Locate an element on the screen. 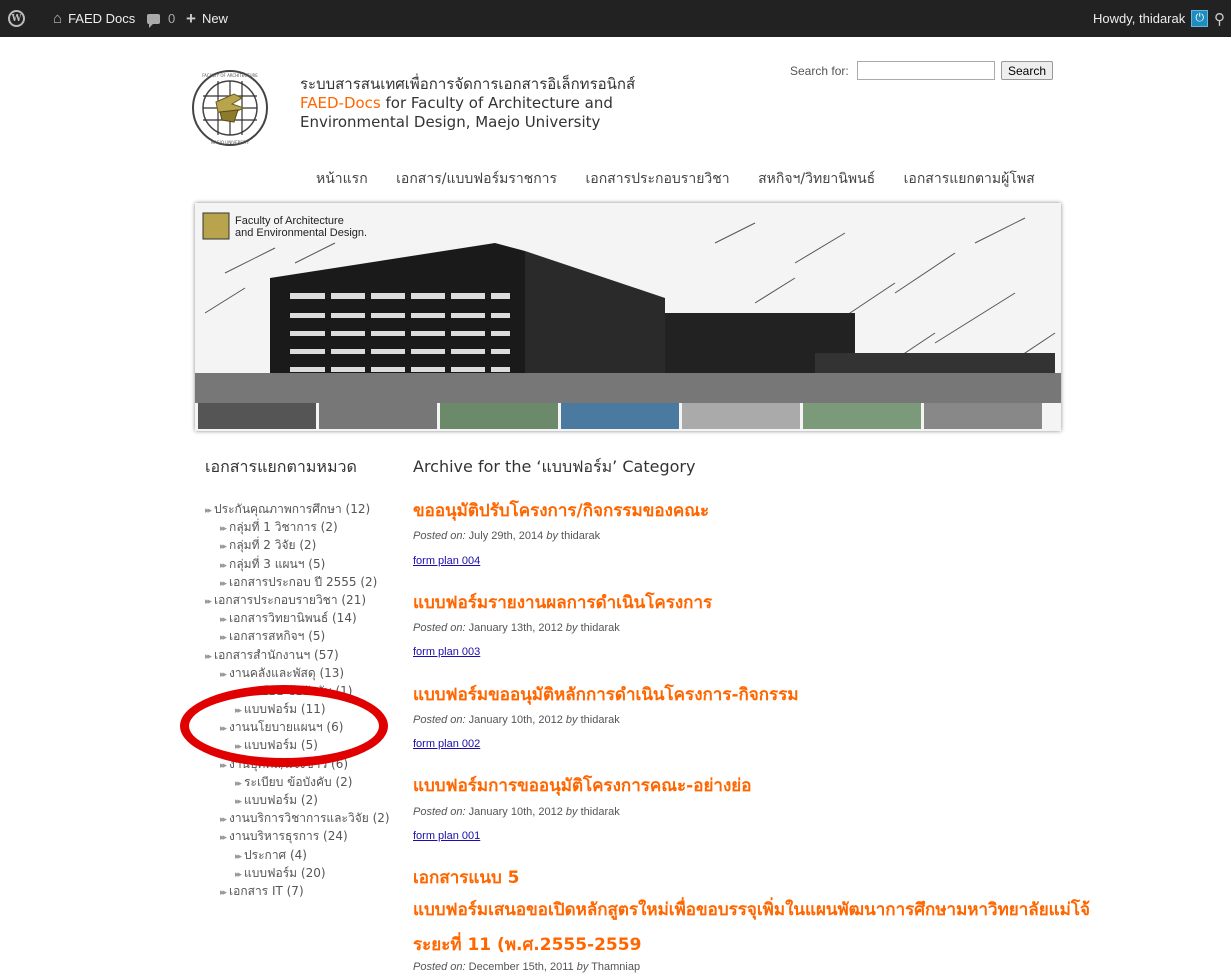 This screenshot has height=974, width=1231. search-button: Search is located at coordinates (1027, 70).